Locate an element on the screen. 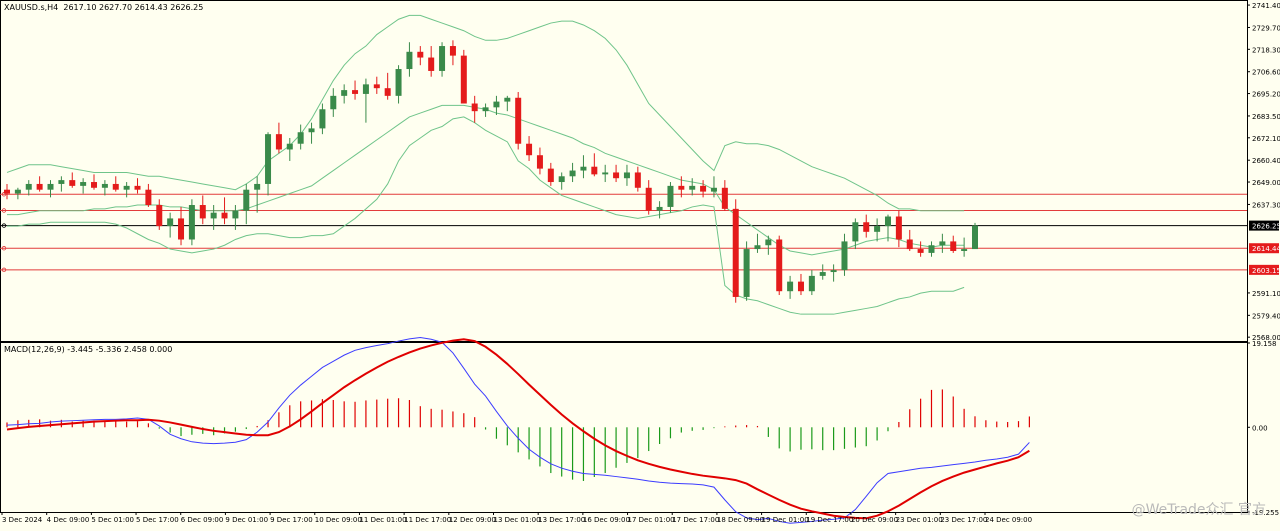 This screenshot has width=1280, height=531. price-tag-label-10: 2626.25 is located at coordinates (1266, 227).